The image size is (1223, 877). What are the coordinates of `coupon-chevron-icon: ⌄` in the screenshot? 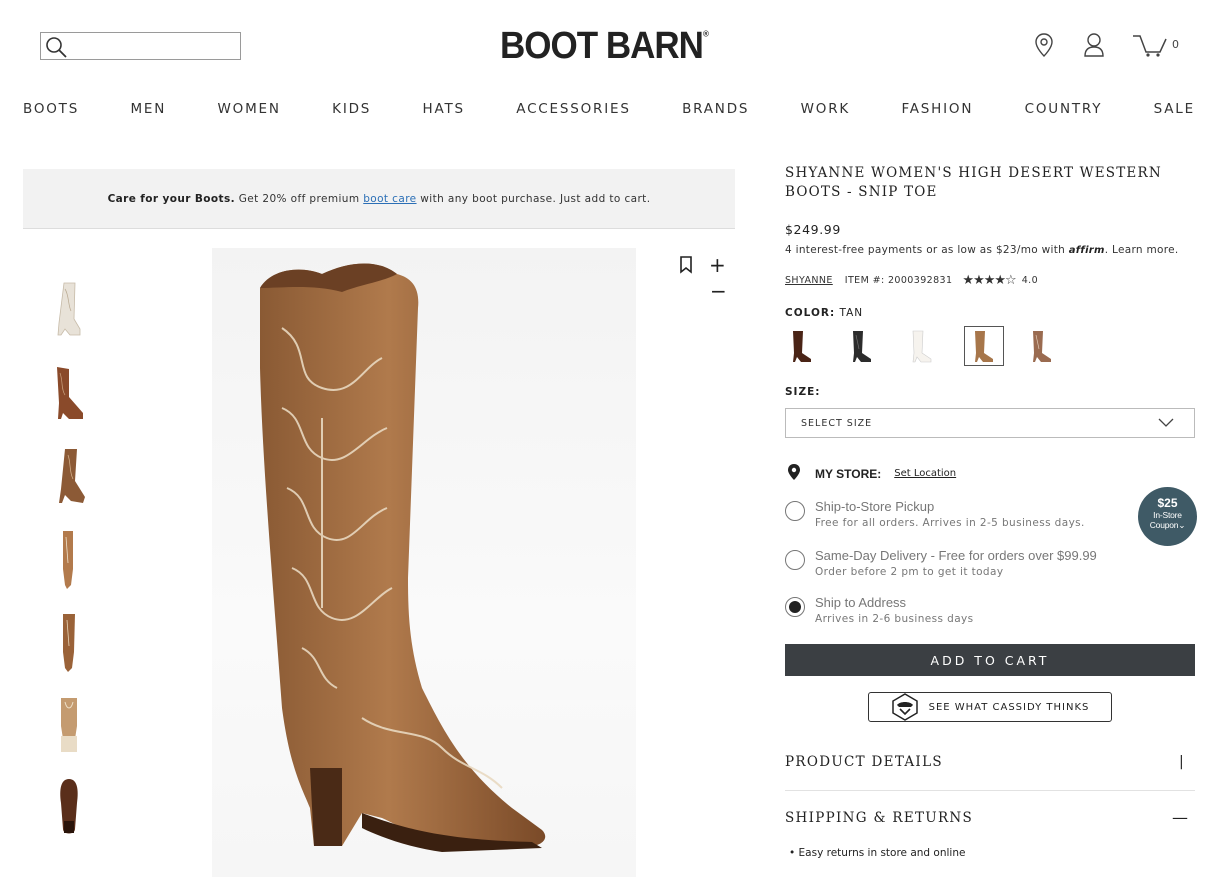 It's located at (1182, 525).